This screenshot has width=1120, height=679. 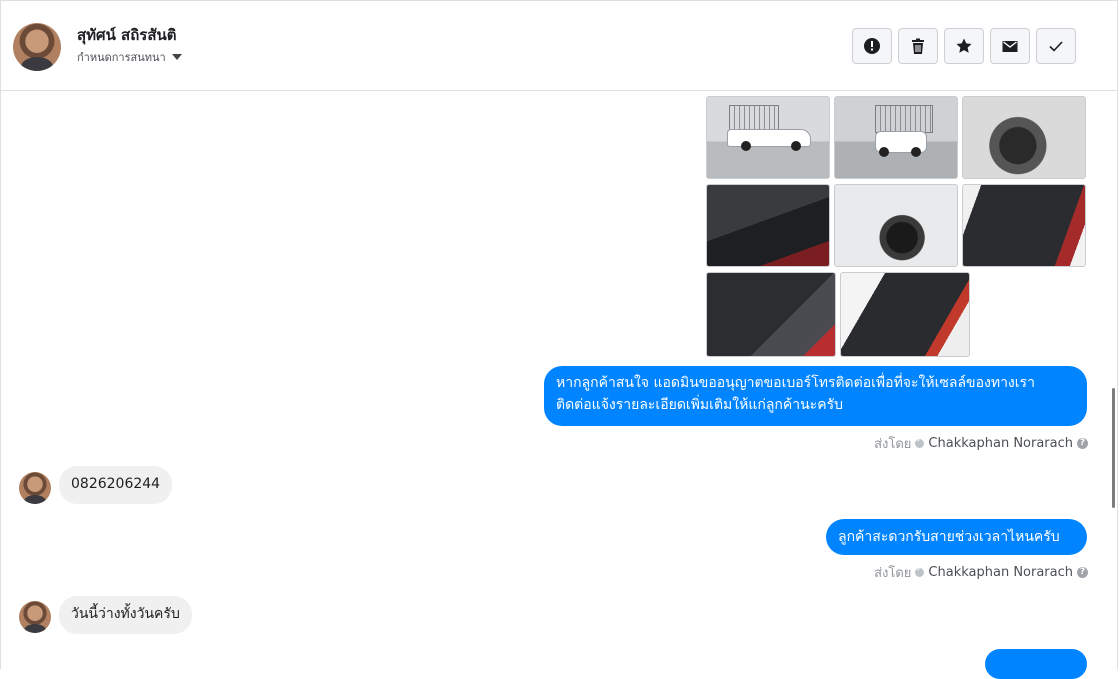 I want to click on outgoing-message: ลูกค้าสะดวกรับสายช่วงเวลาไหนครับ, so click(x=956, y=537).